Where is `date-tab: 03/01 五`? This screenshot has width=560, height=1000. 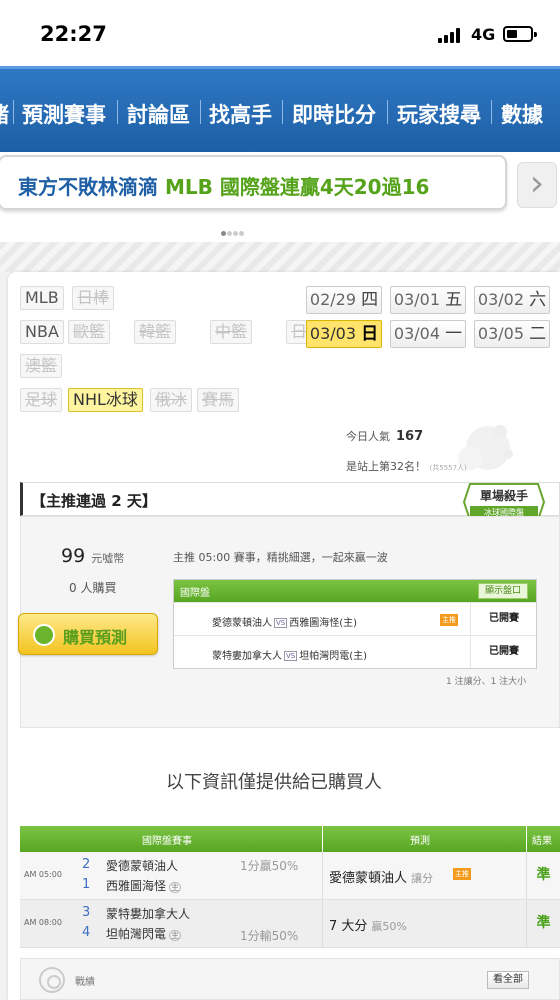
date-tab: 03/01 五 is located at coordinates (428, 300).